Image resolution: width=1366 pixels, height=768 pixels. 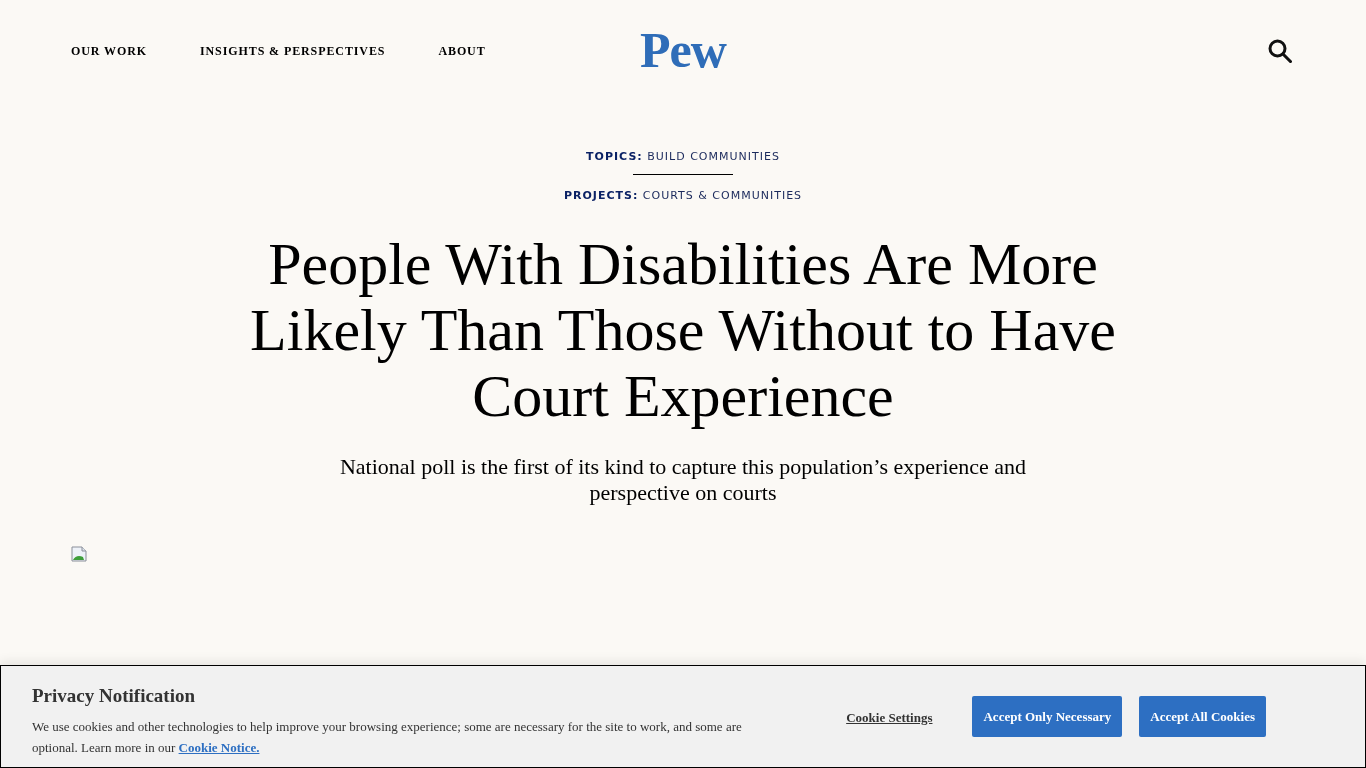 I want to click on tag-line: PROJECTS: COURTS & COMMUNITIES, so click(x=683, y=196).